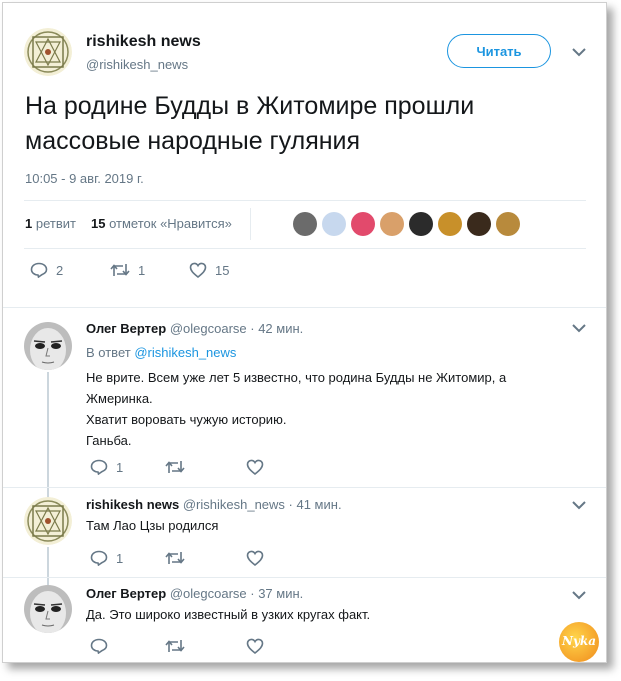  What do you see at coordinates (209, 270) in the screenshot?
I see `like-action: 15` at bounding box center [209, 270].